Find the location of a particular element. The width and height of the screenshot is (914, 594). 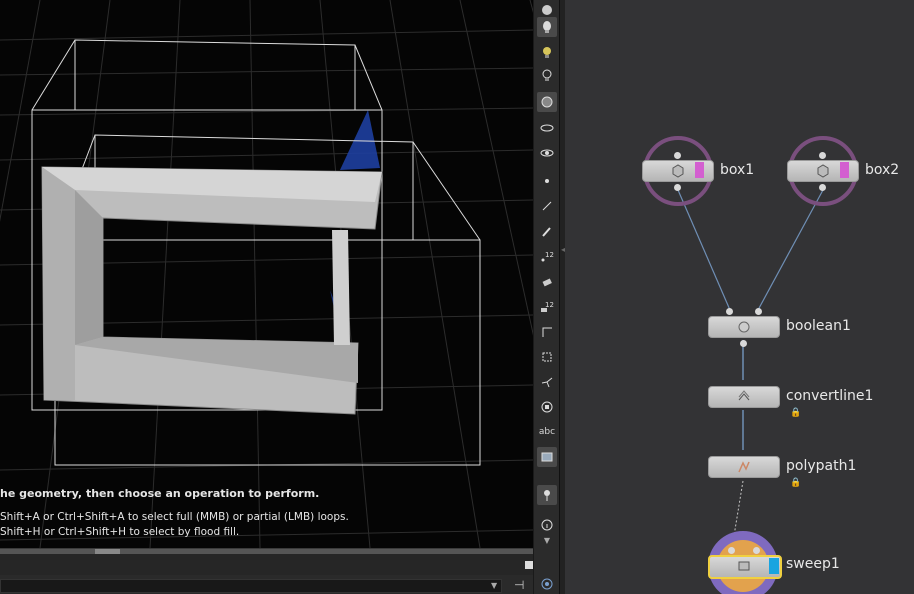

display-toolbar: 12 12 abc ▼ is located at coordinates (546, 297).